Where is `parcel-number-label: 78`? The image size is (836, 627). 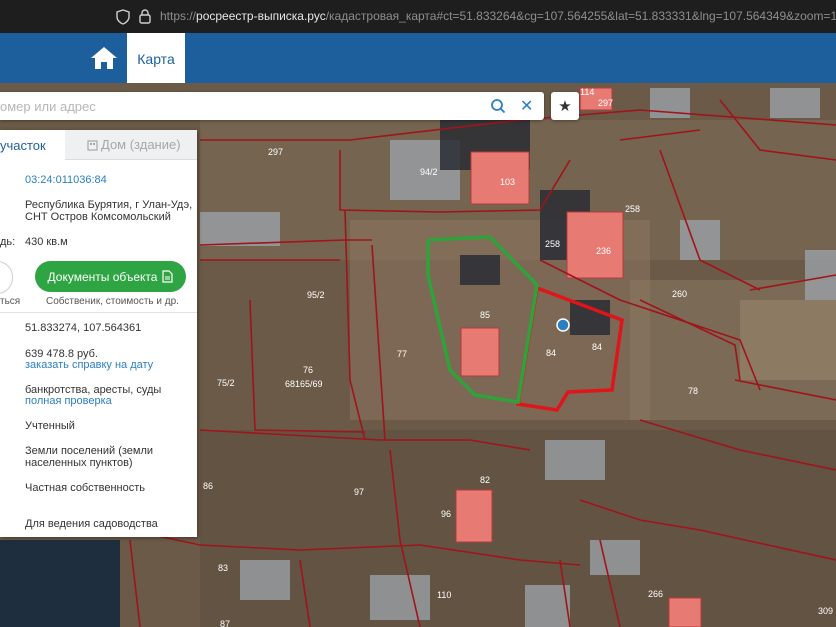
parcel-number-label: 78 is located at coordinates (693, 391).